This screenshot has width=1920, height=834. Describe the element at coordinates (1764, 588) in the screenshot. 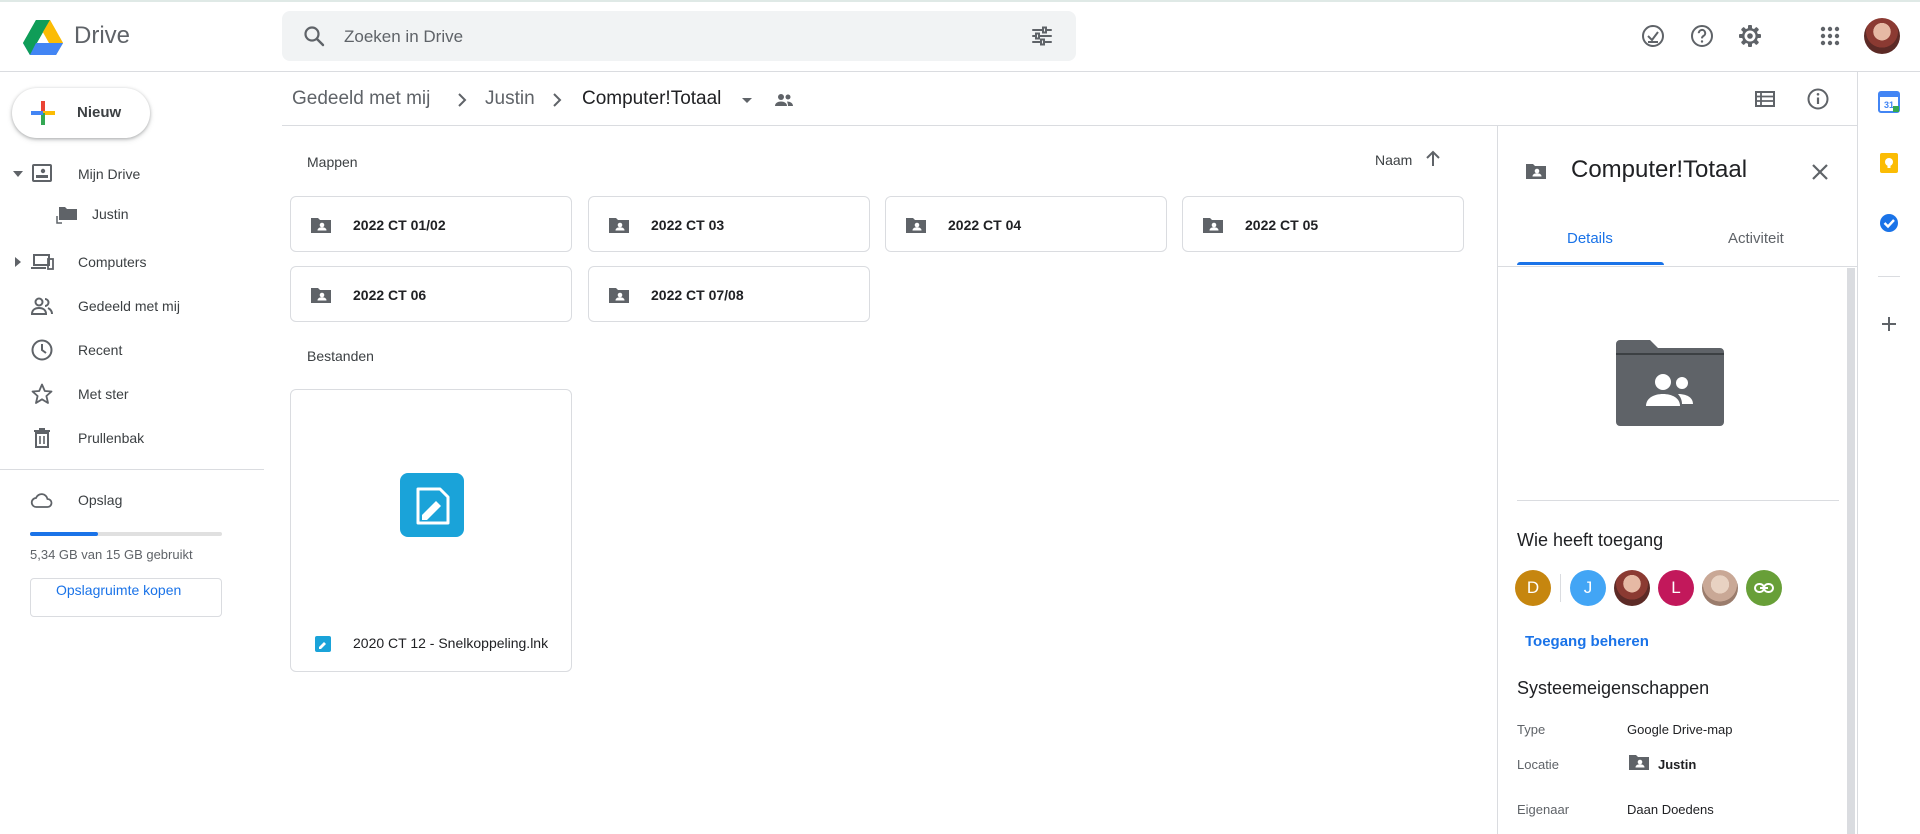

I see `link-sharing-avatar` at that location.